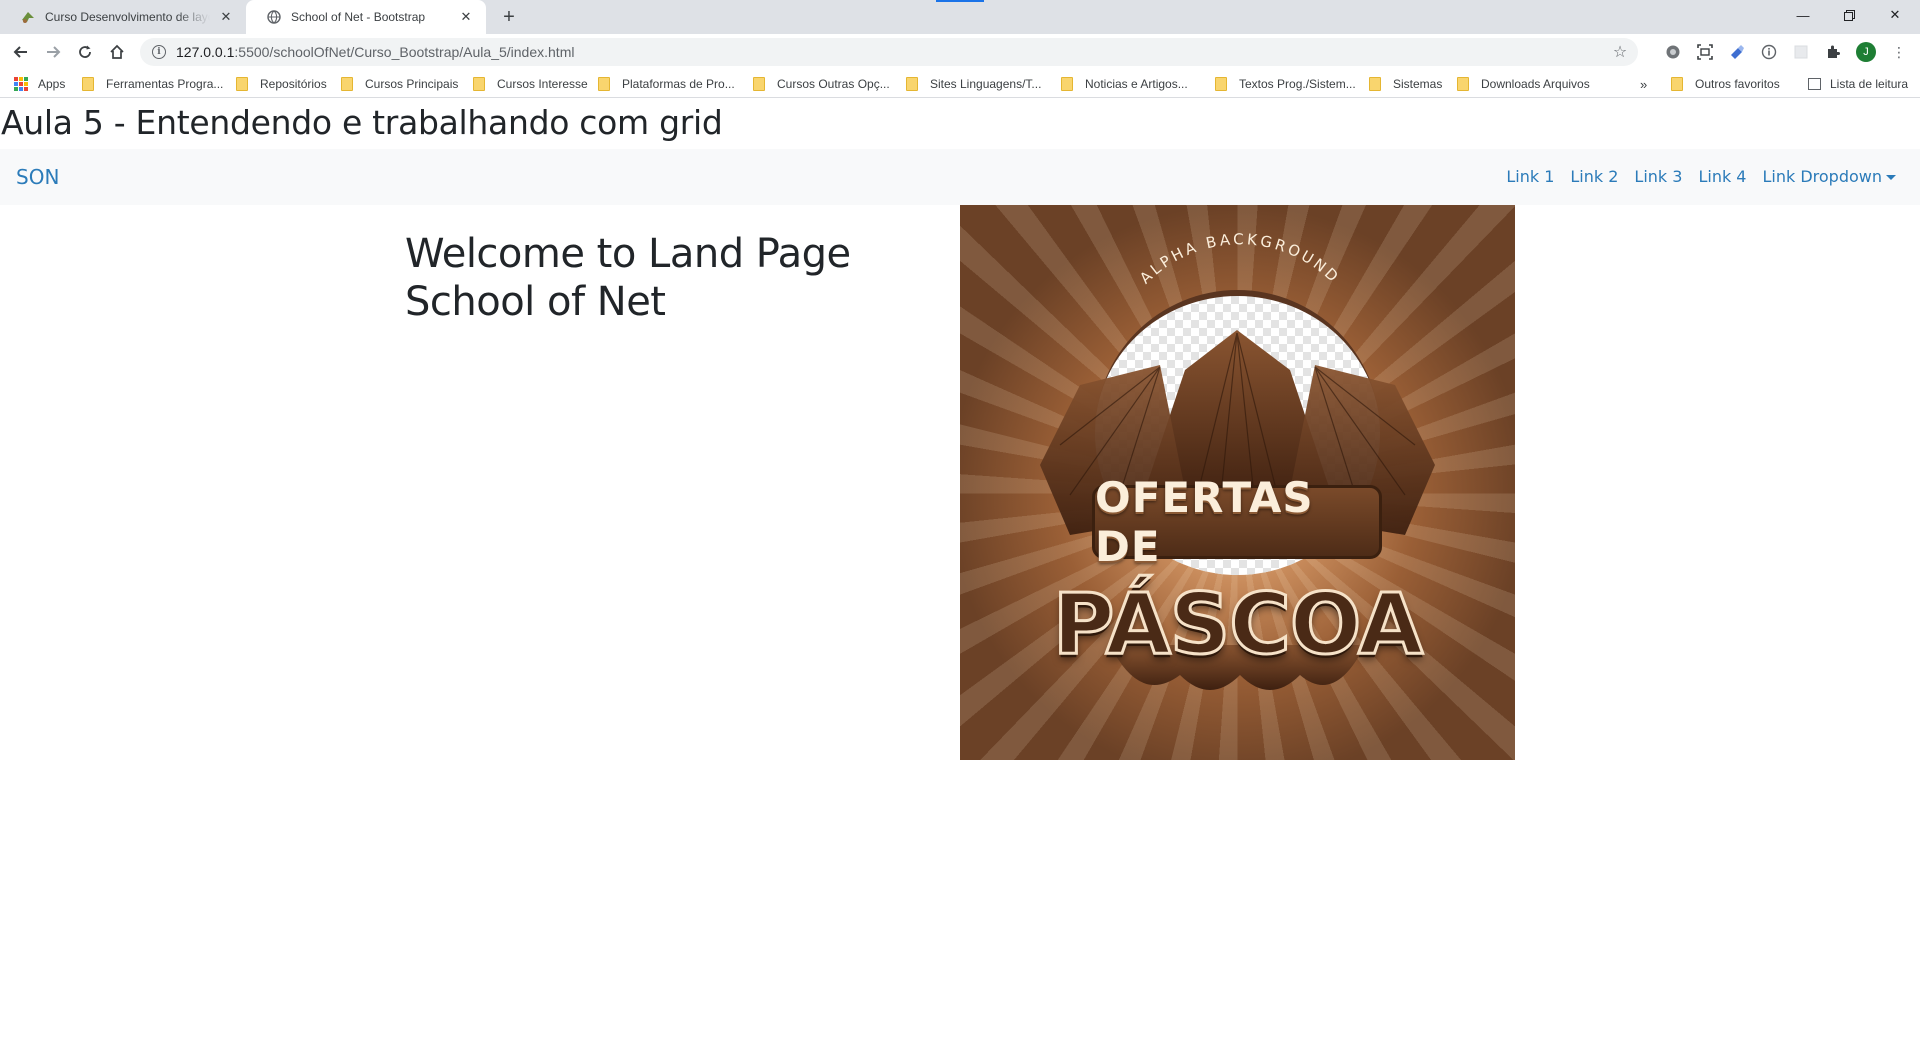  I want to click on chevron-label: », so click(1644, 84).